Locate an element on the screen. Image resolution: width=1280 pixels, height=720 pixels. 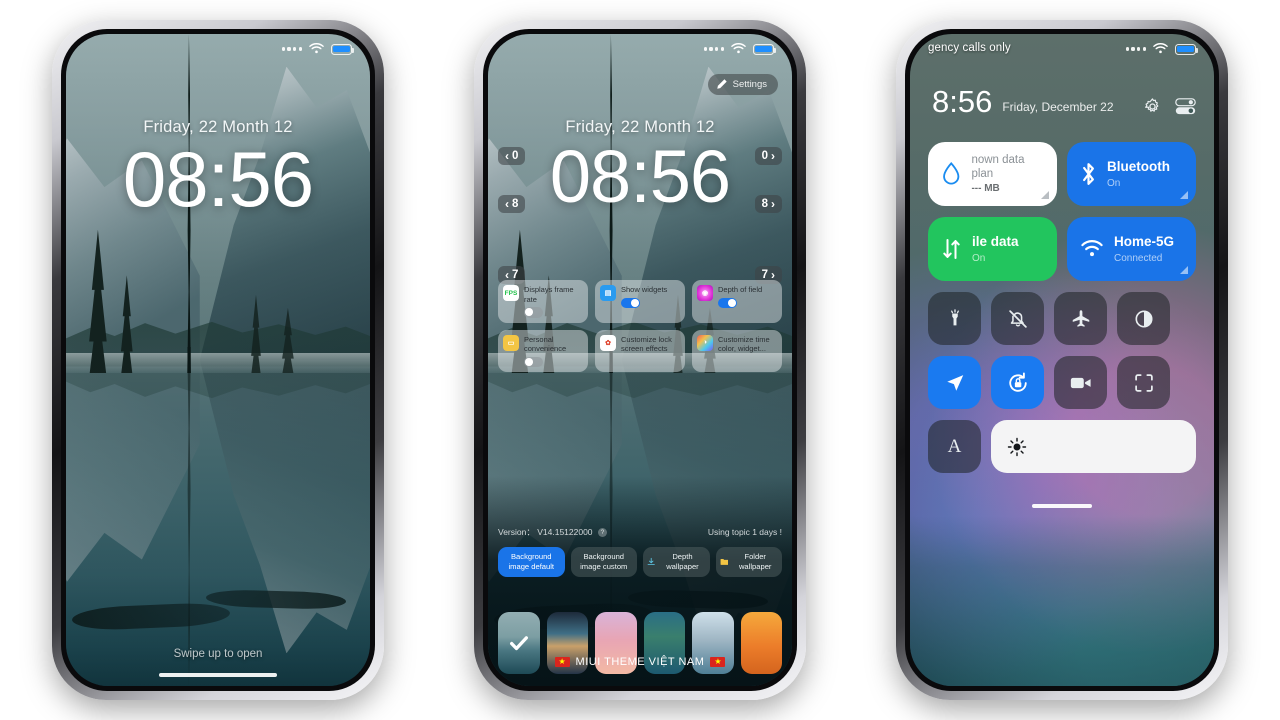
tile-subtitle: On is located at coordinates (979, 258).